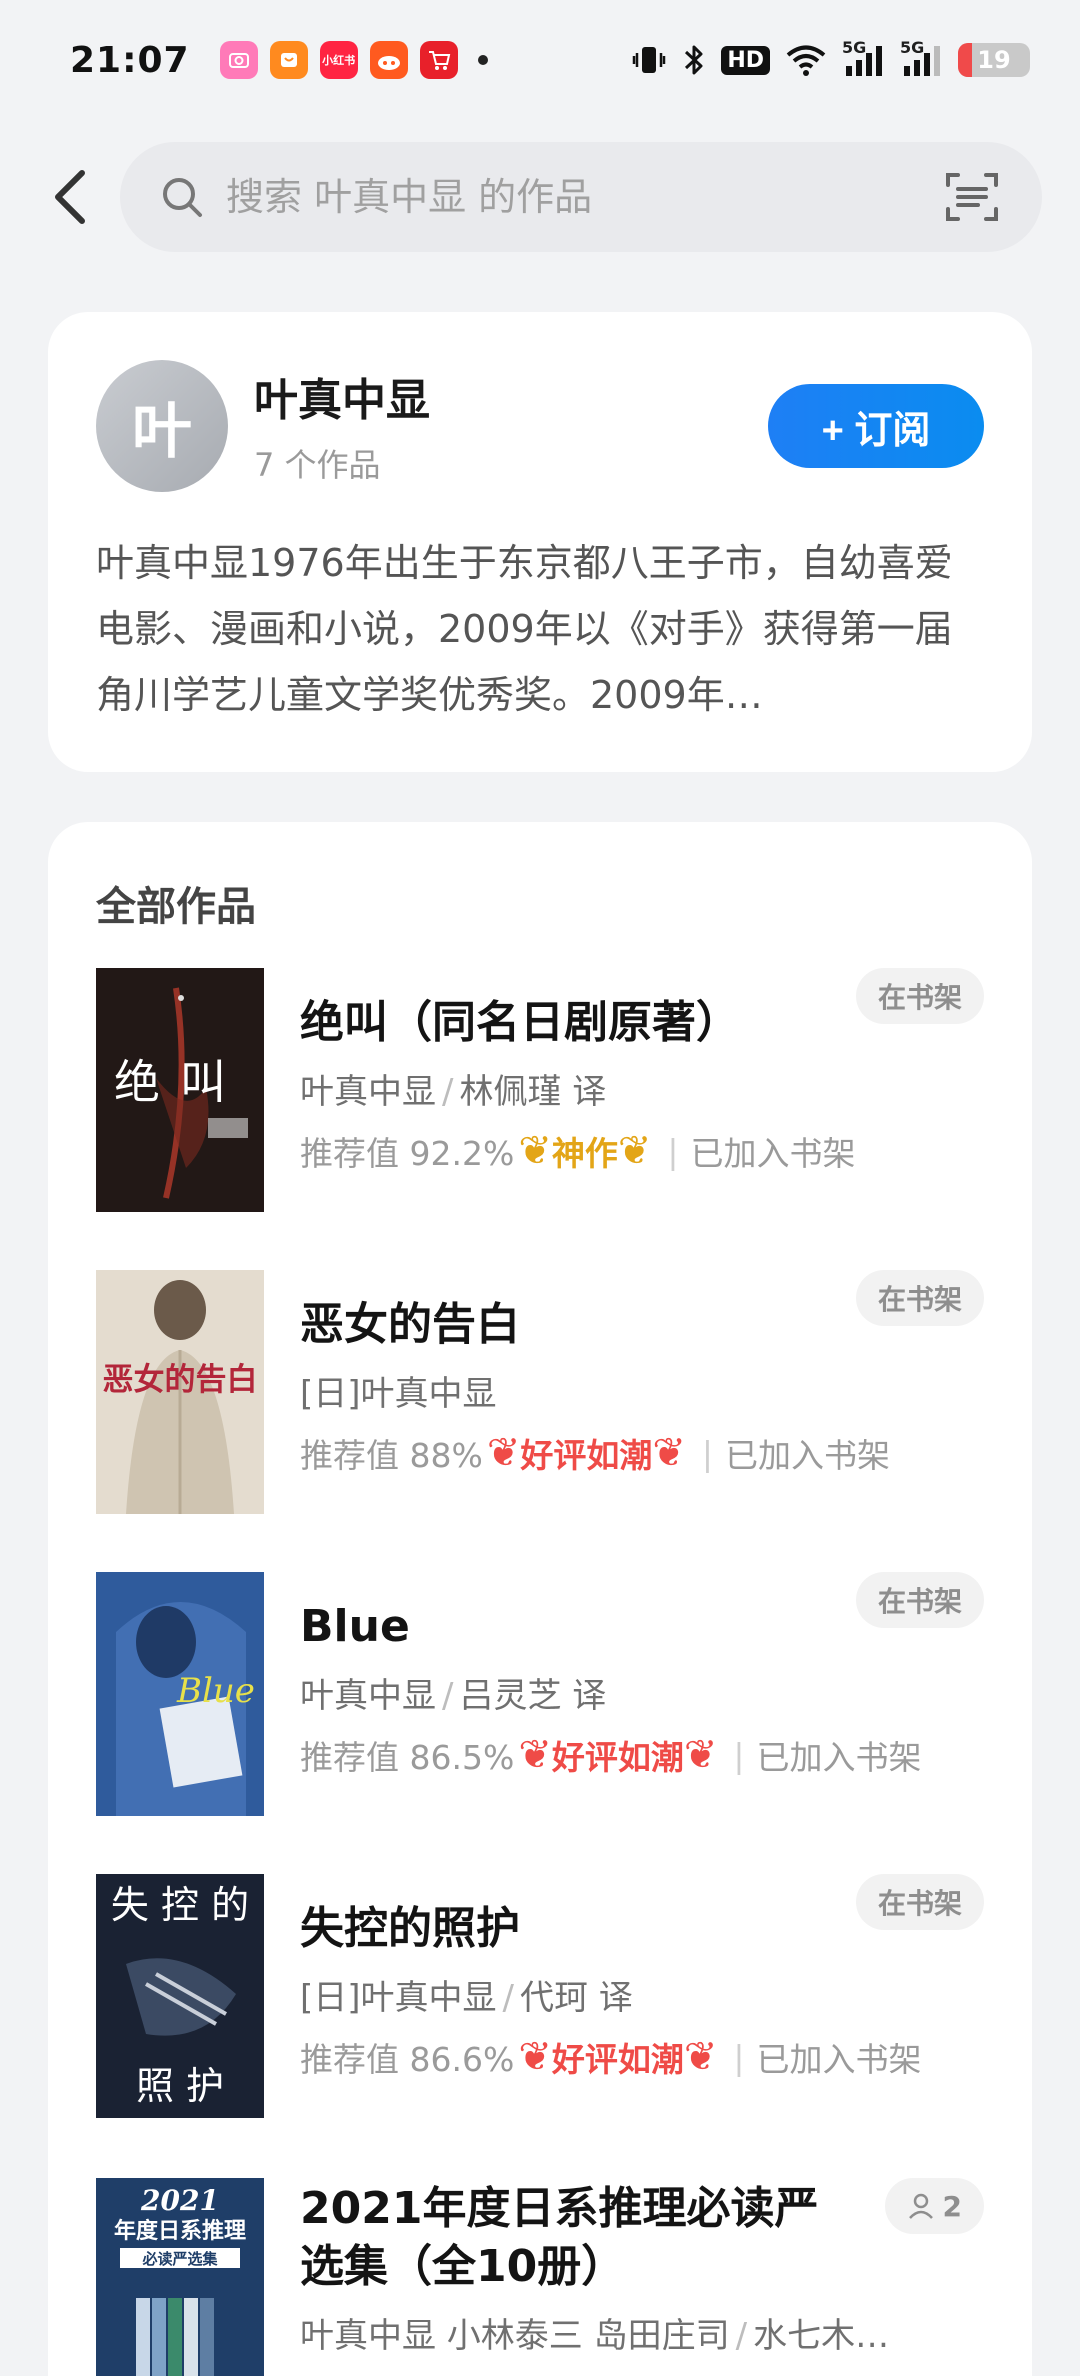 This screenshot has height=2376, width=1080. Describe the element at coordinates (438, 60) in the screenshot. I see `cart-app-icon` at that location.